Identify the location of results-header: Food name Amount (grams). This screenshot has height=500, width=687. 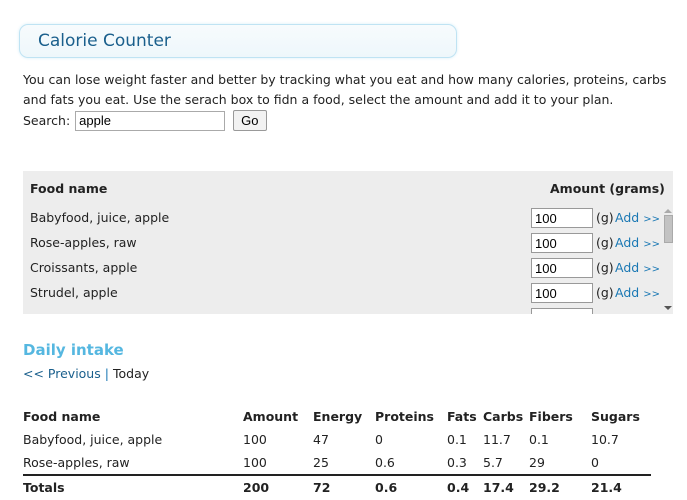
(348, 187).